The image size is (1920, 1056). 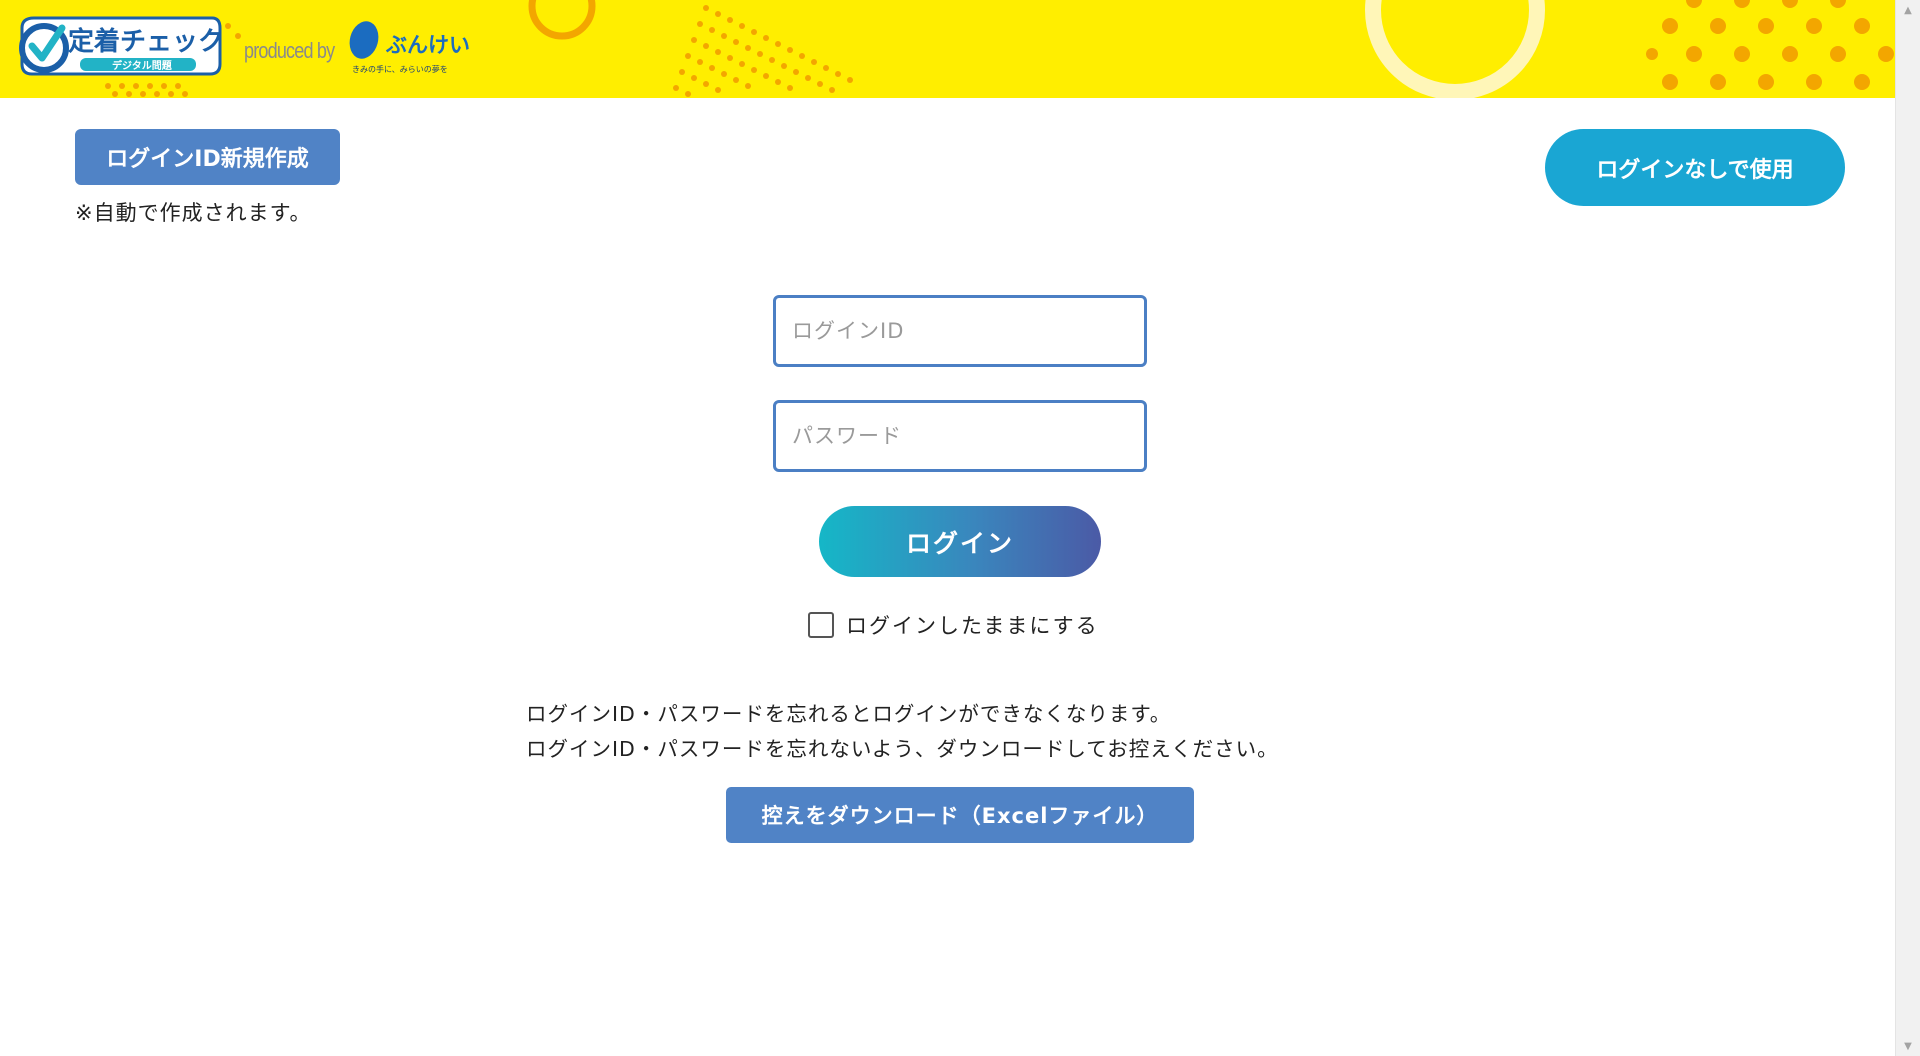 What do you see at coordinates (821, 625) in the screenshot?
I see `remember-checkbox` at bounding box center [821, 625].